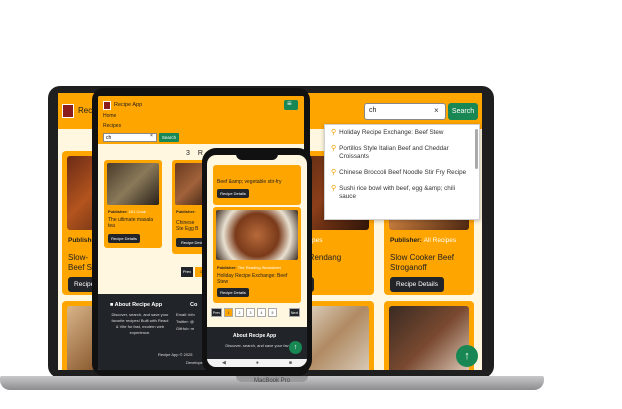 This screenshot has height=409, width=622. I want to click on android-nav-bar: ◀ ● ■, so click(257, 363).